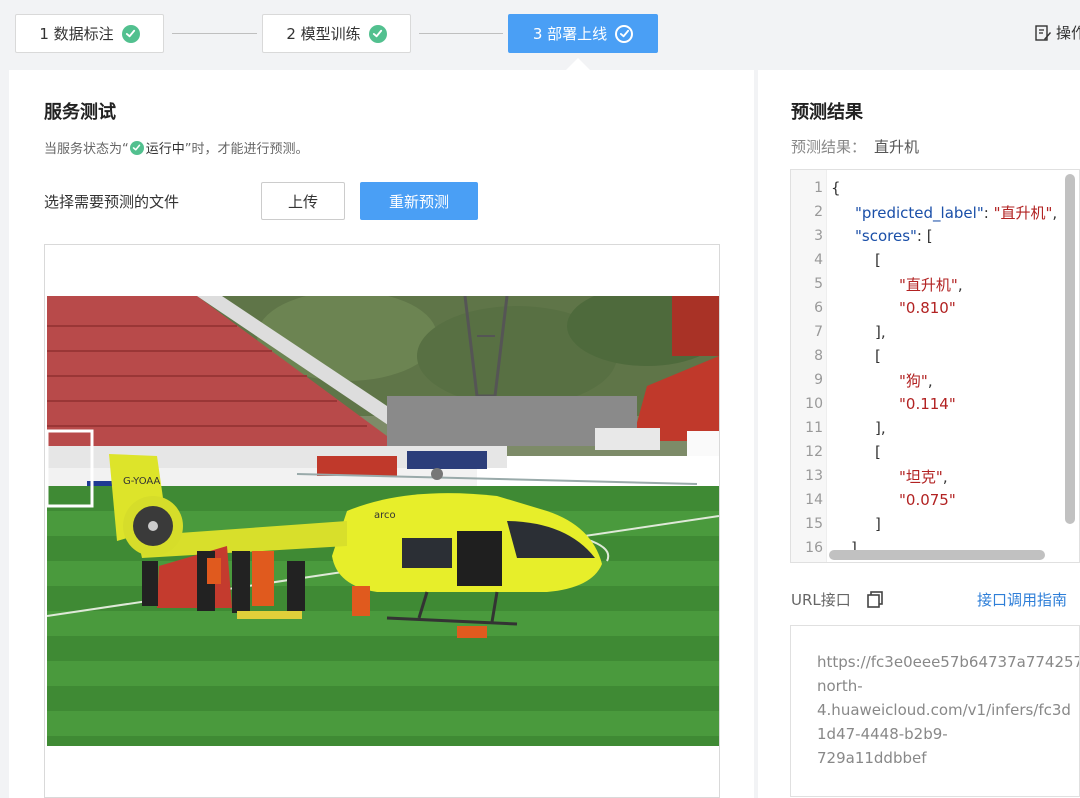 Image resolution: width=1080 pixels, height=798 pixels. What do you see at coordinates (112, 202) in the screenshot?
I see `file-select-label: 选择需要预测的文件` at bounding box center [112, 202].